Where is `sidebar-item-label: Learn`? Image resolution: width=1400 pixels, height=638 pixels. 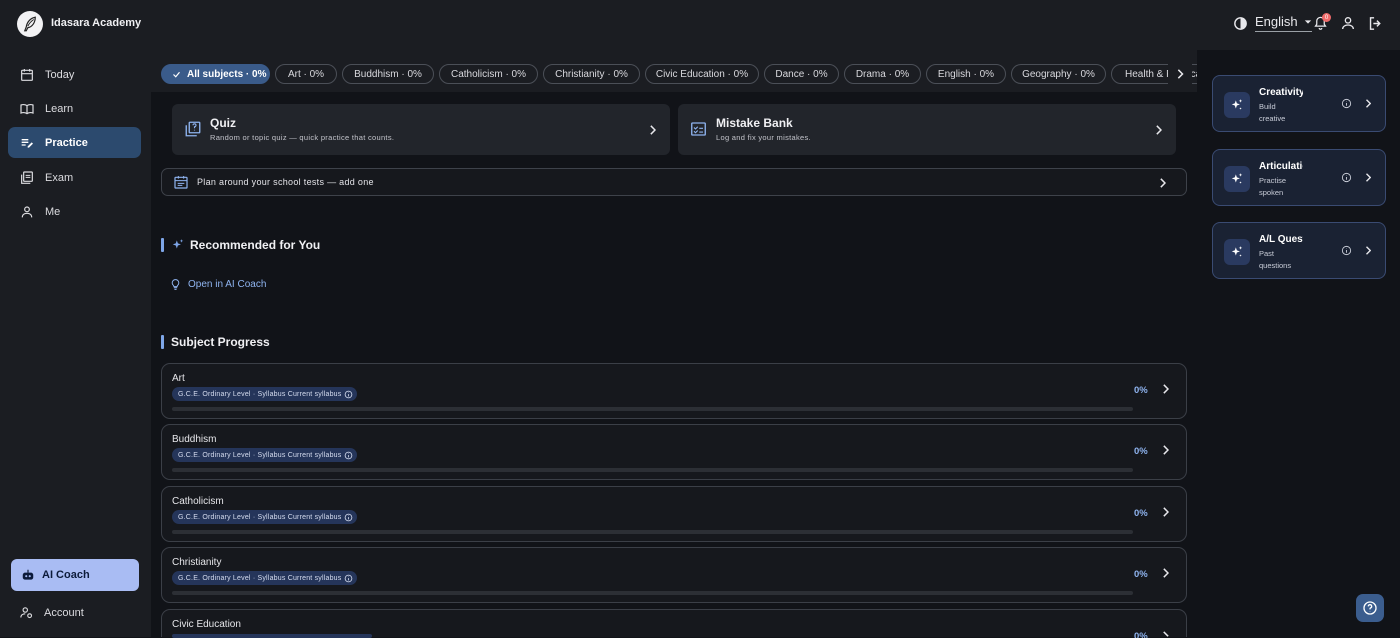
sidebar-item-label: Learn is located at coordinates (59, 108).